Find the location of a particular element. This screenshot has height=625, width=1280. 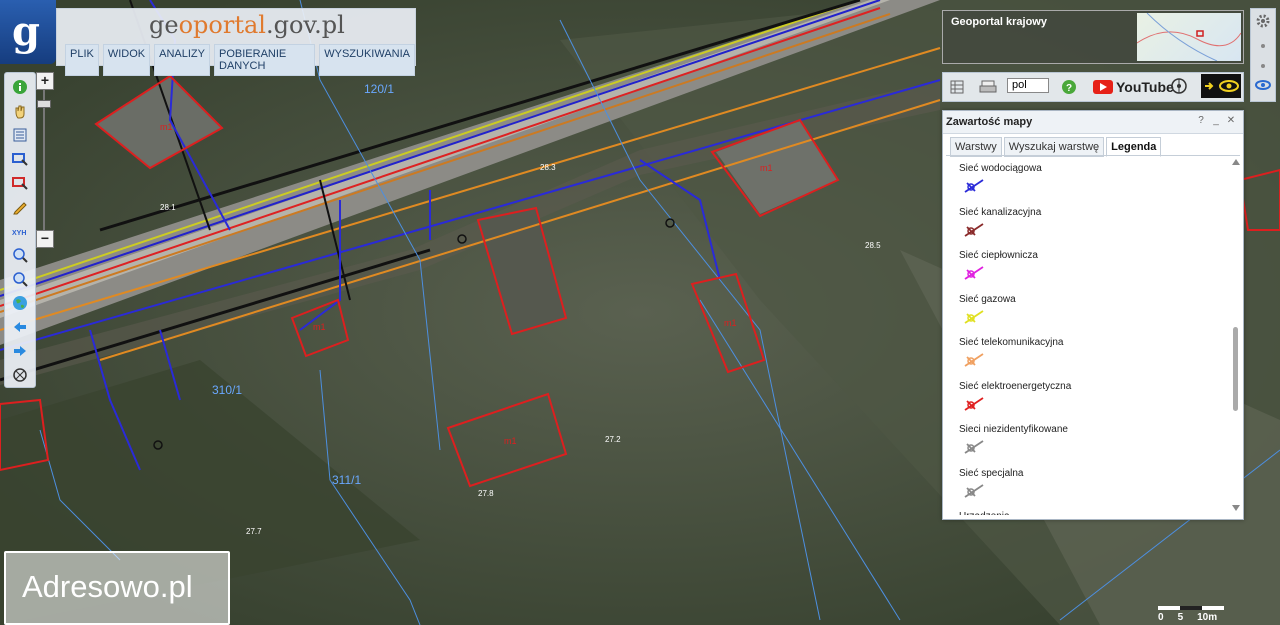

legend-item: Sieć kanalizacyjna is located at coordinates (1000, 228).